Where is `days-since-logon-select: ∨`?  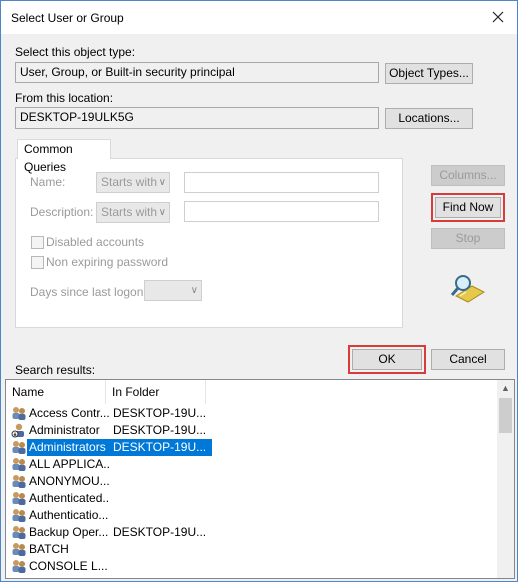
days-since-logon-select: ∨ is located at coordinates (173, 290).